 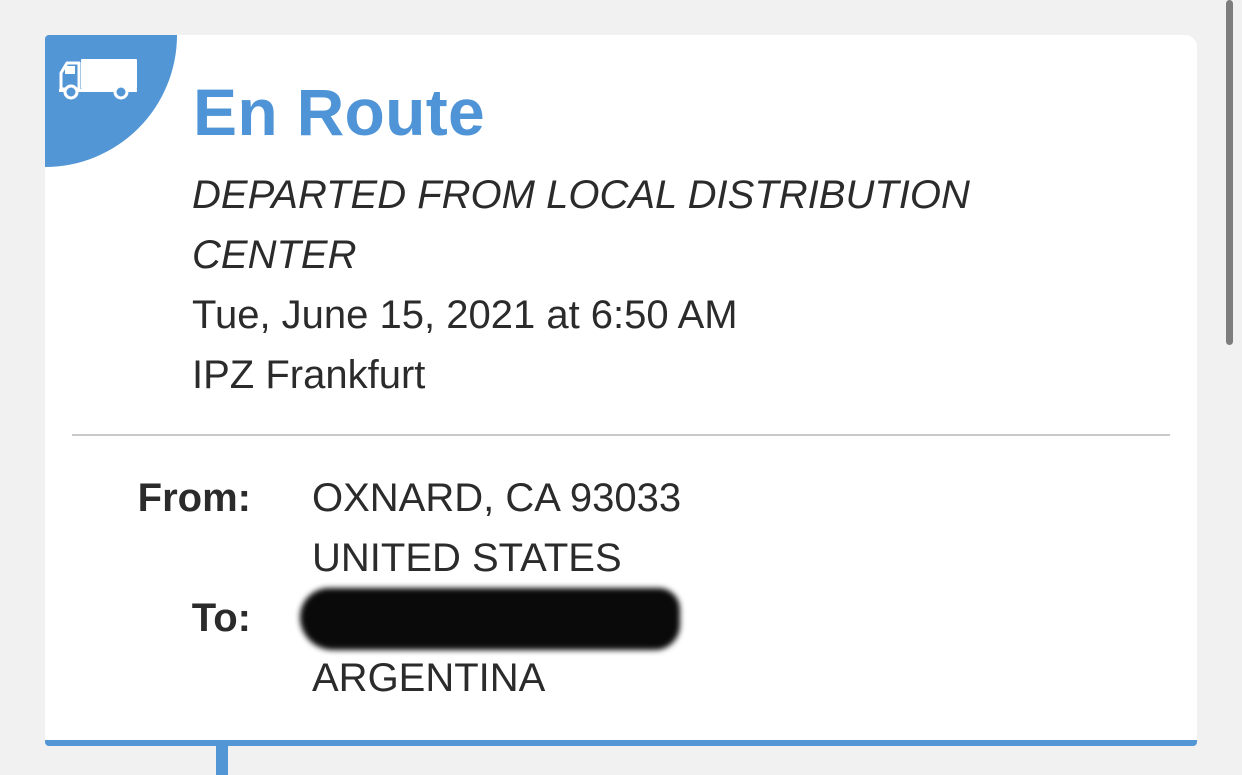 I want to click on timeline-connector, so click(x=222, y=760).